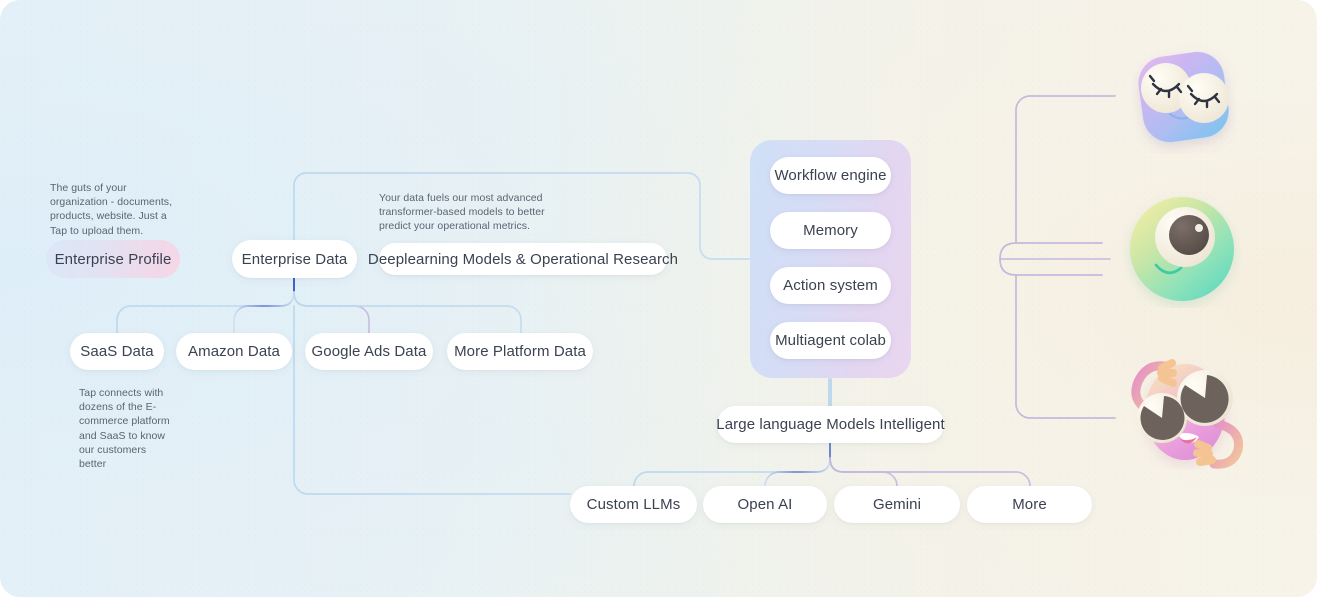 This screenshot has width=1317, height=597. I want to click on node-google-ads-data-label: Google Ads Data, so click(369, 351).